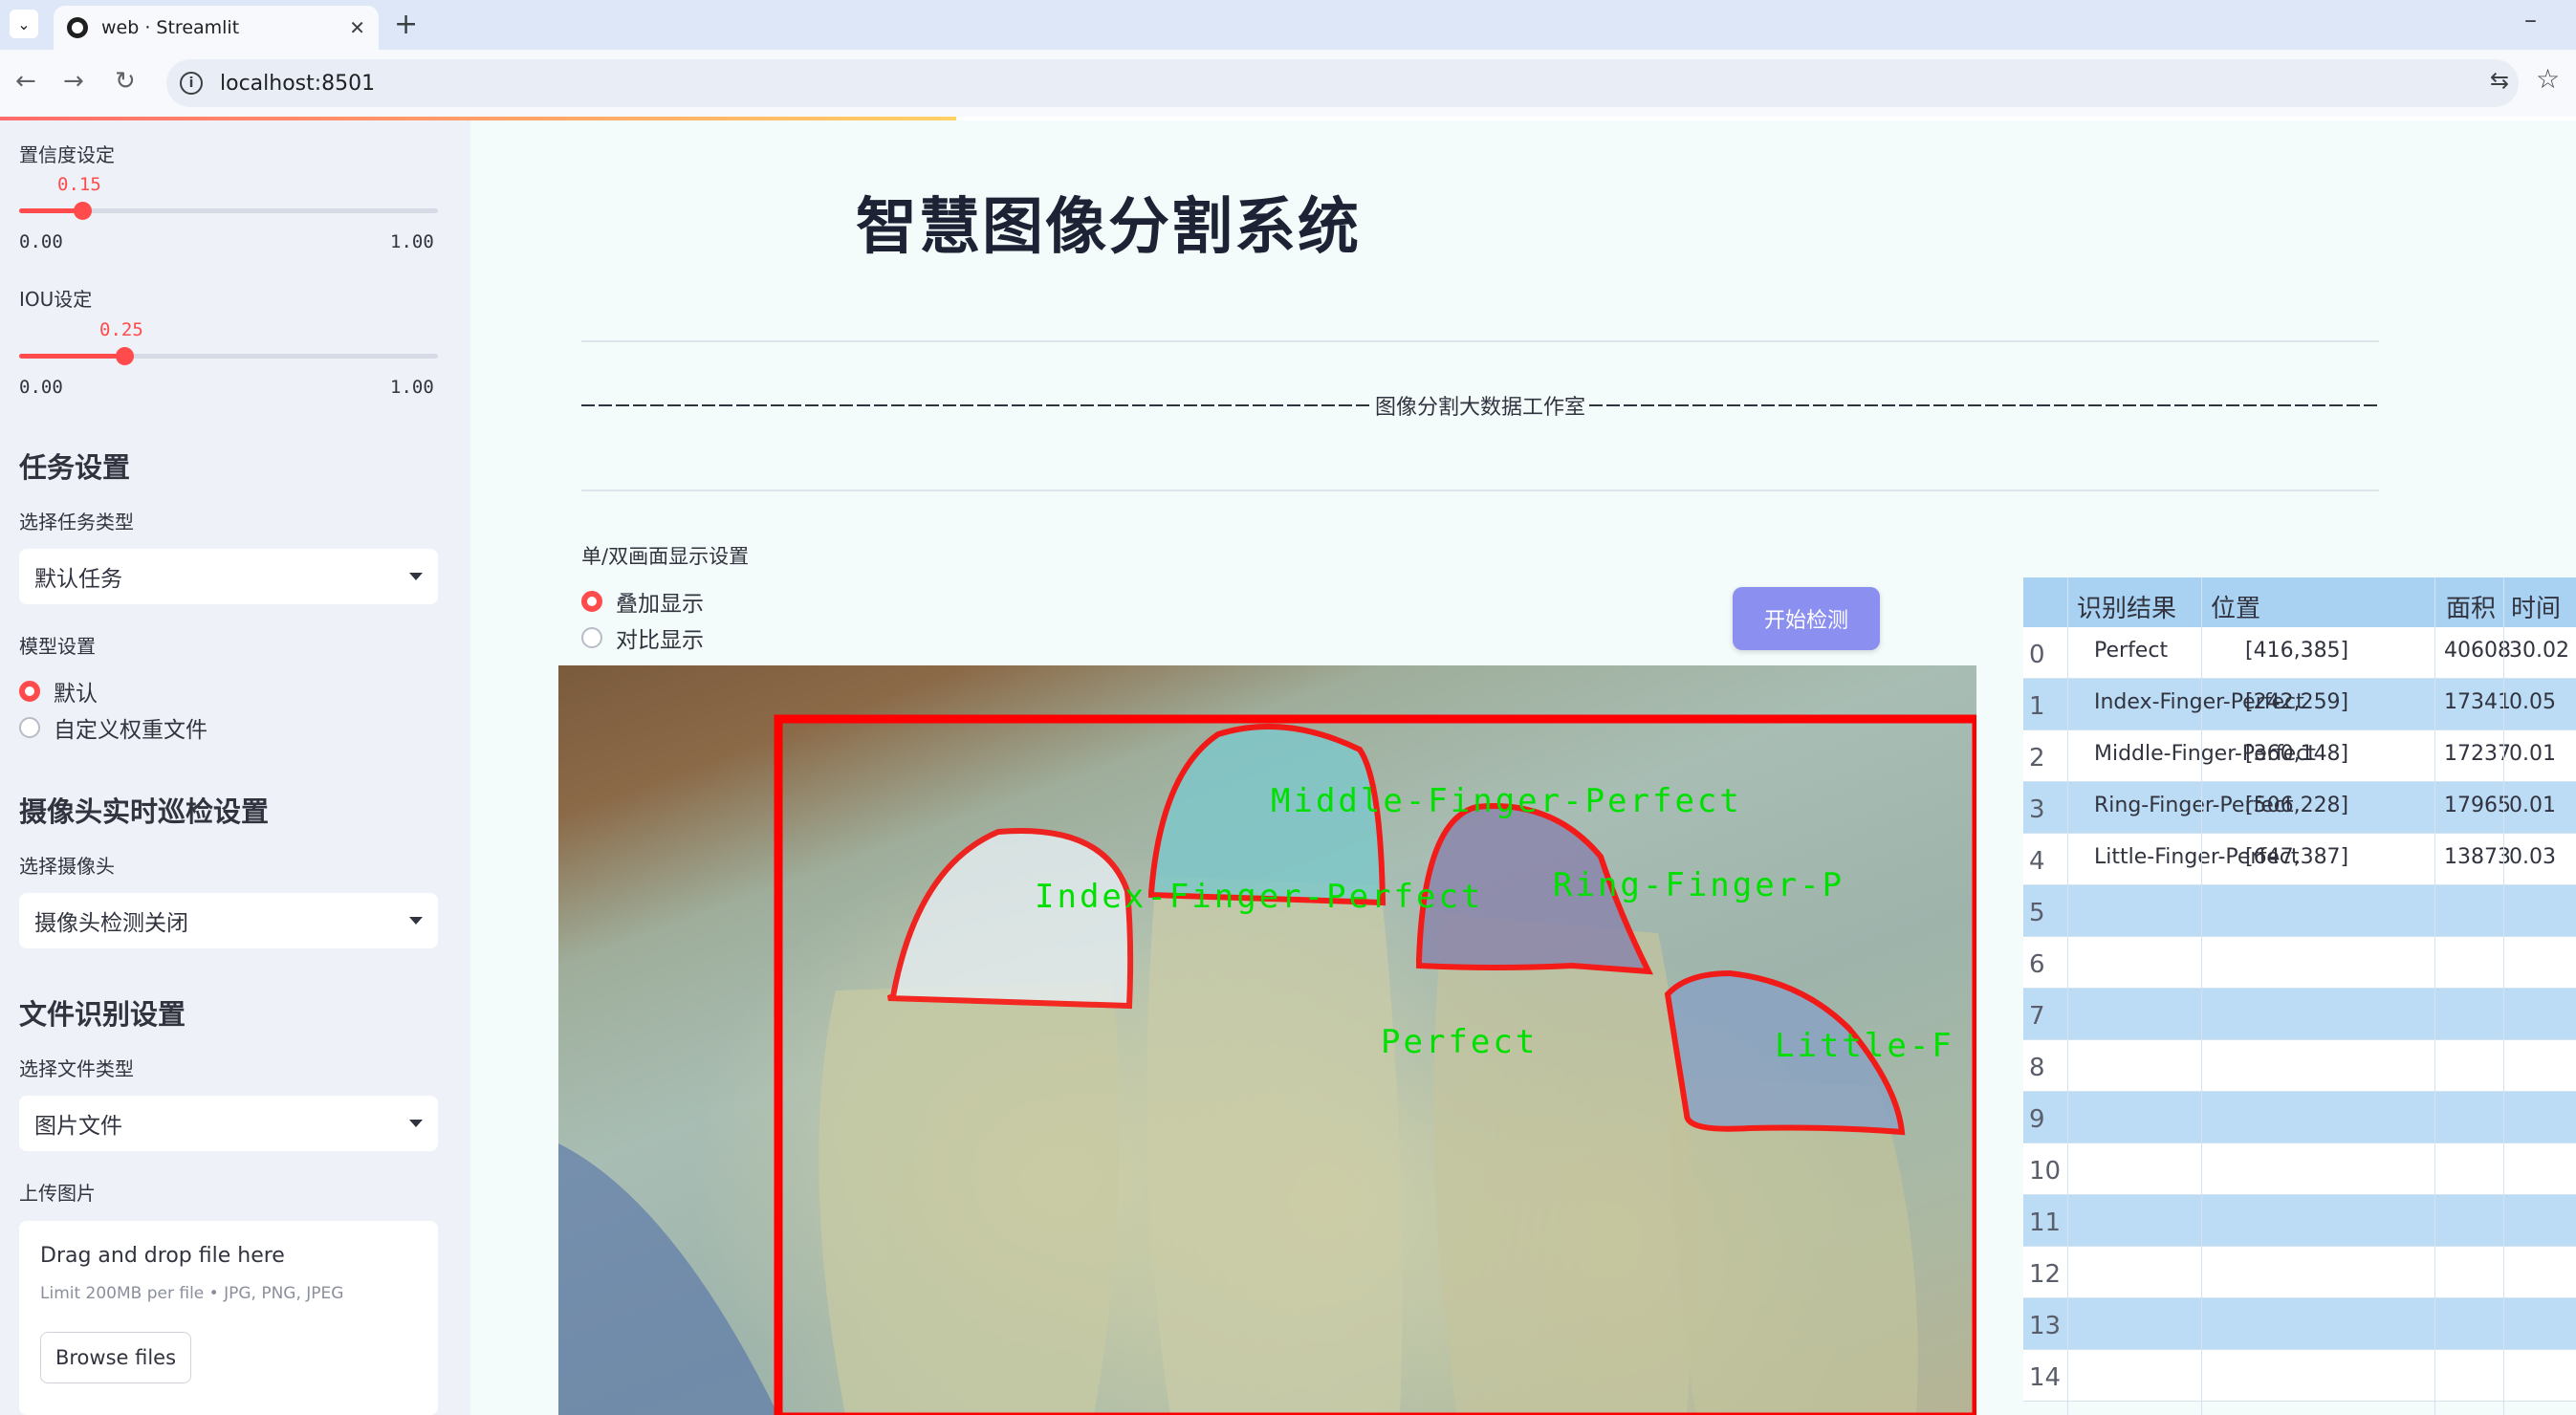  I want to click on model-option-label: 默认, so click(76, 694).